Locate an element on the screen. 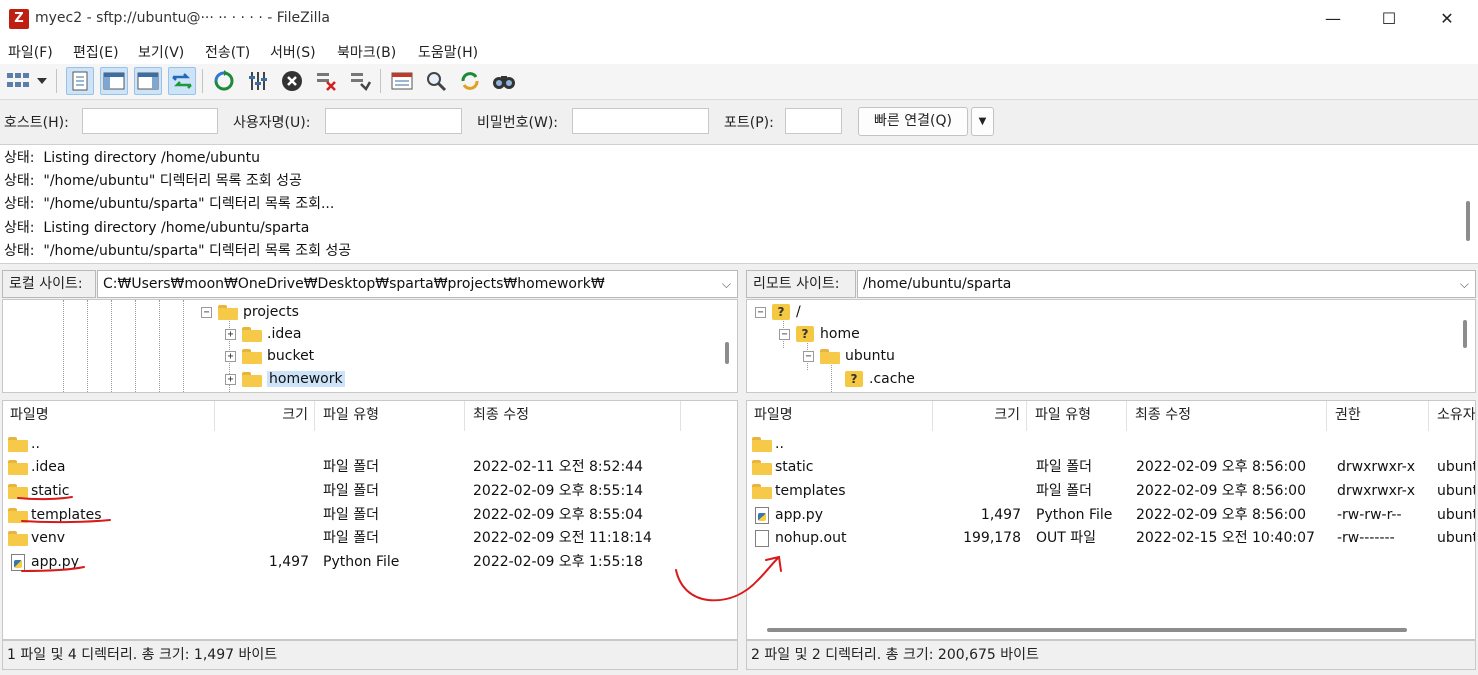 The image size is (1478, 675). table-row: templates 파일 폴더 2022-02-09 오후 8:55:04 is located at coordinates (370, 516).